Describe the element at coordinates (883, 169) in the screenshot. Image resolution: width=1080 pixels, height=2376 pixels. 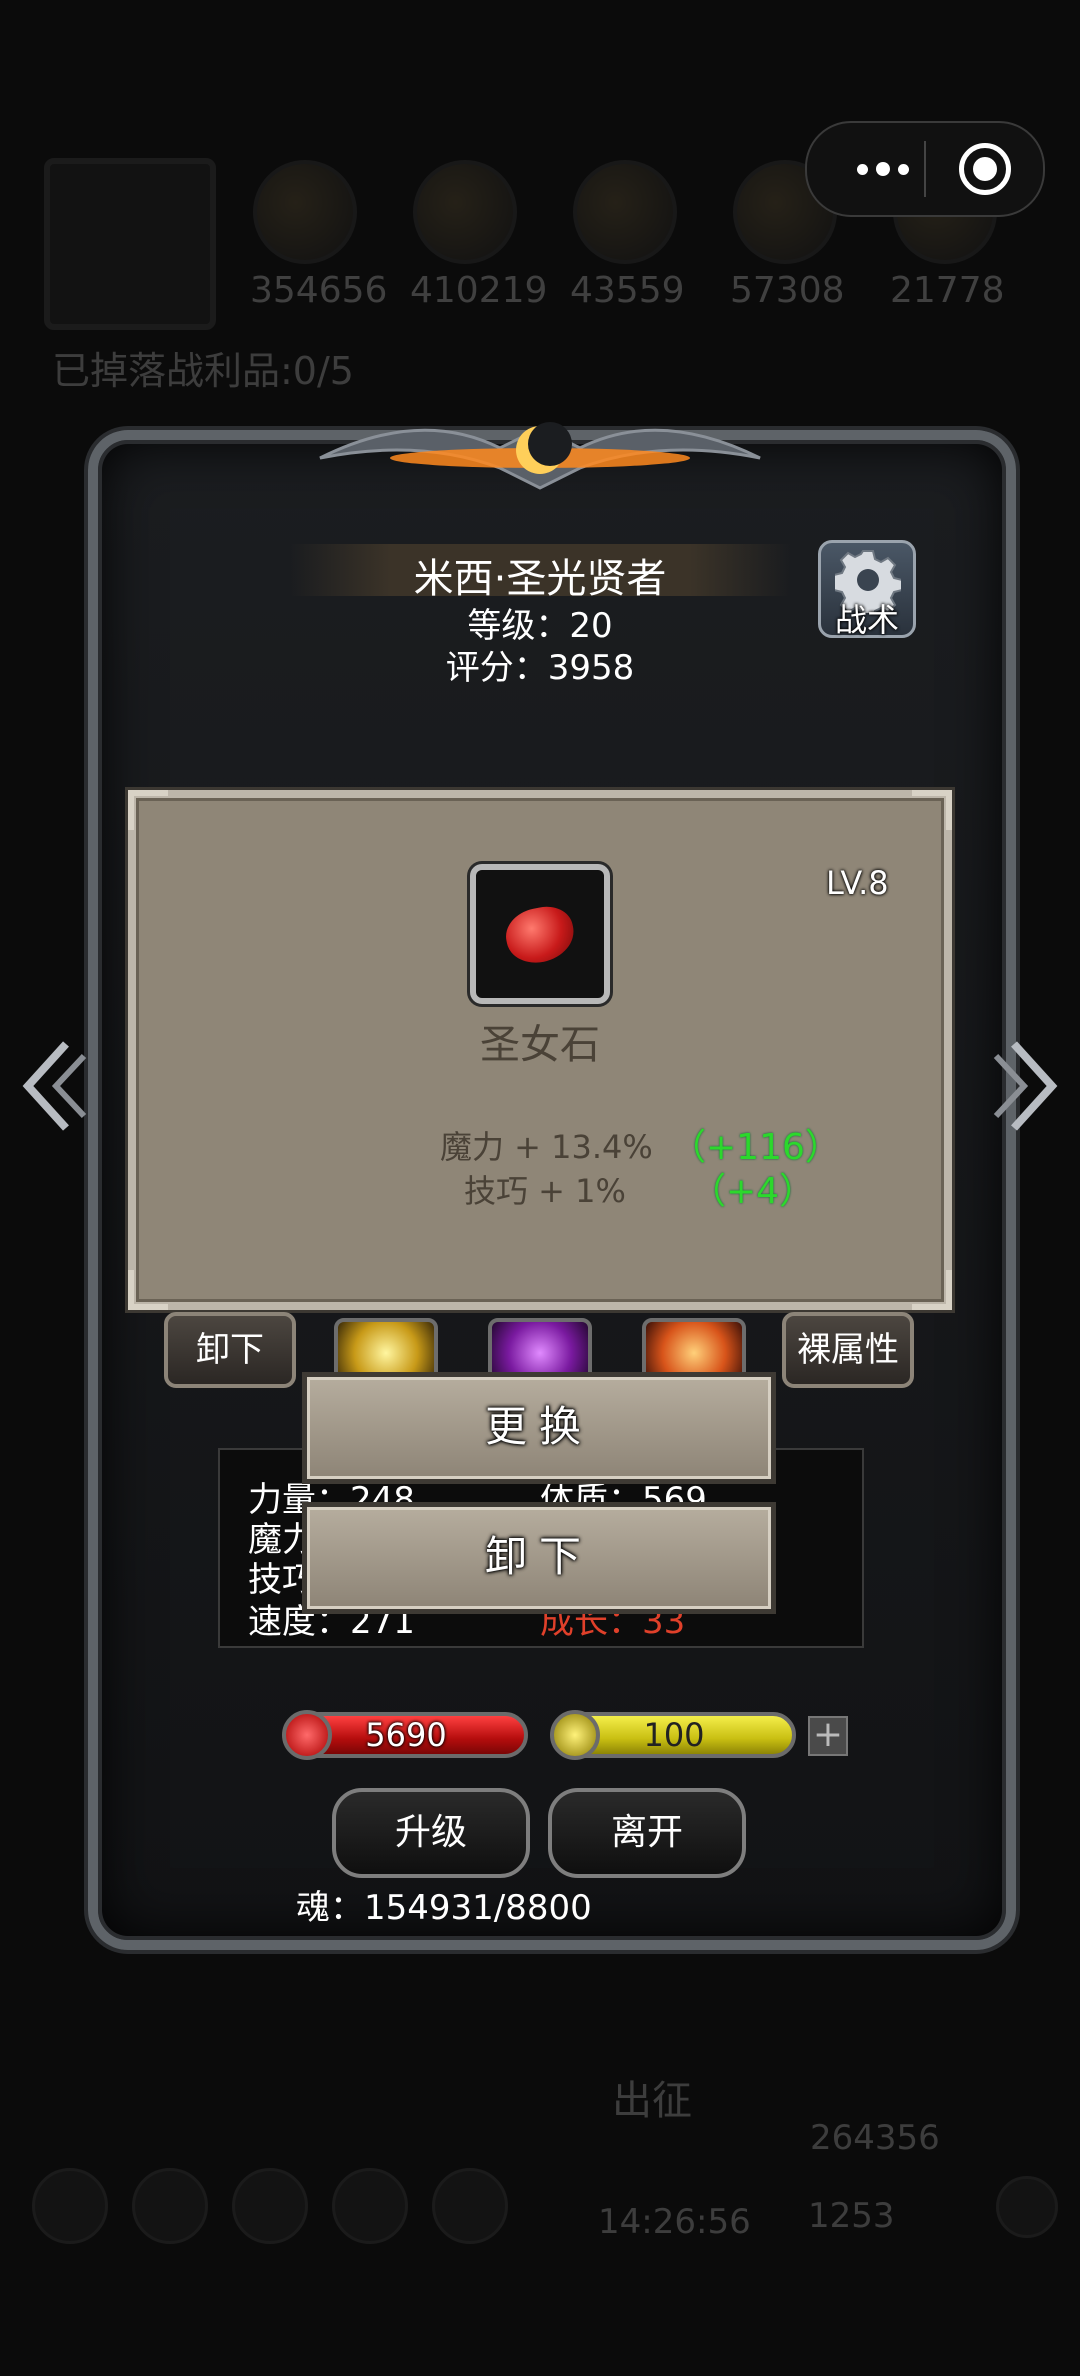
I see `more-dots-icon` at that location.